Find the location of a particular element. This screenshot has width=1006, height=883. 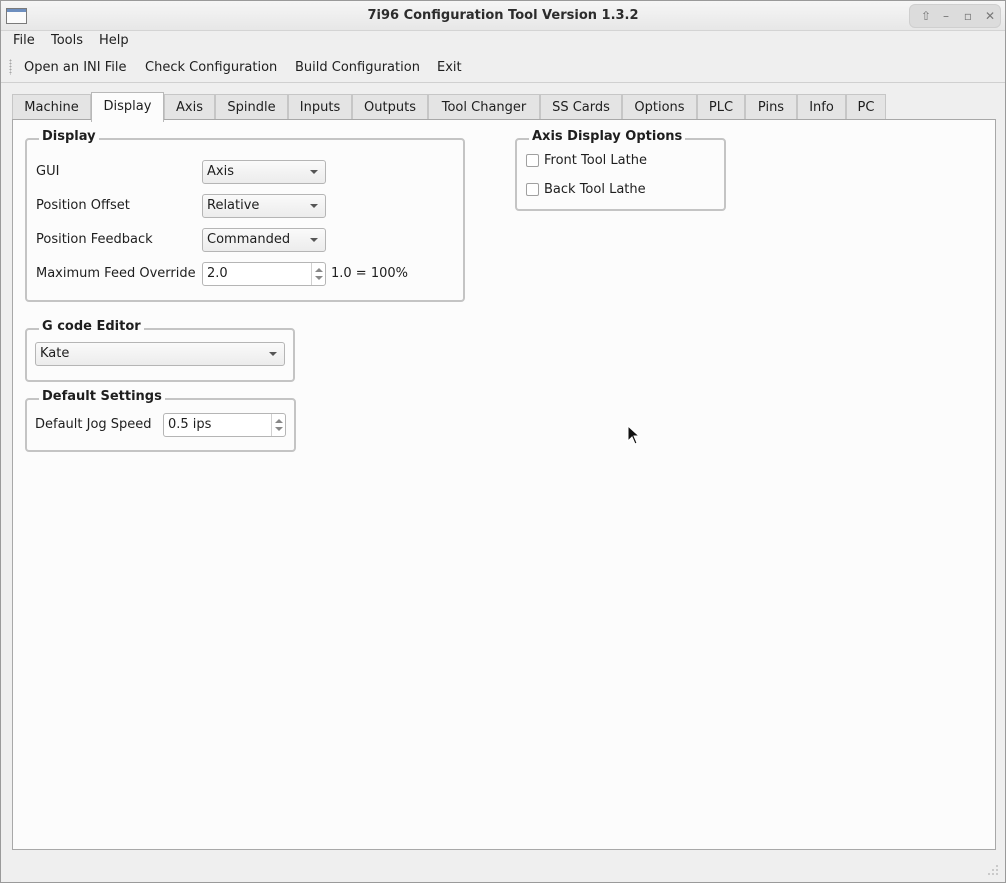

menu-help: Help is located at coordinates (114, 40).